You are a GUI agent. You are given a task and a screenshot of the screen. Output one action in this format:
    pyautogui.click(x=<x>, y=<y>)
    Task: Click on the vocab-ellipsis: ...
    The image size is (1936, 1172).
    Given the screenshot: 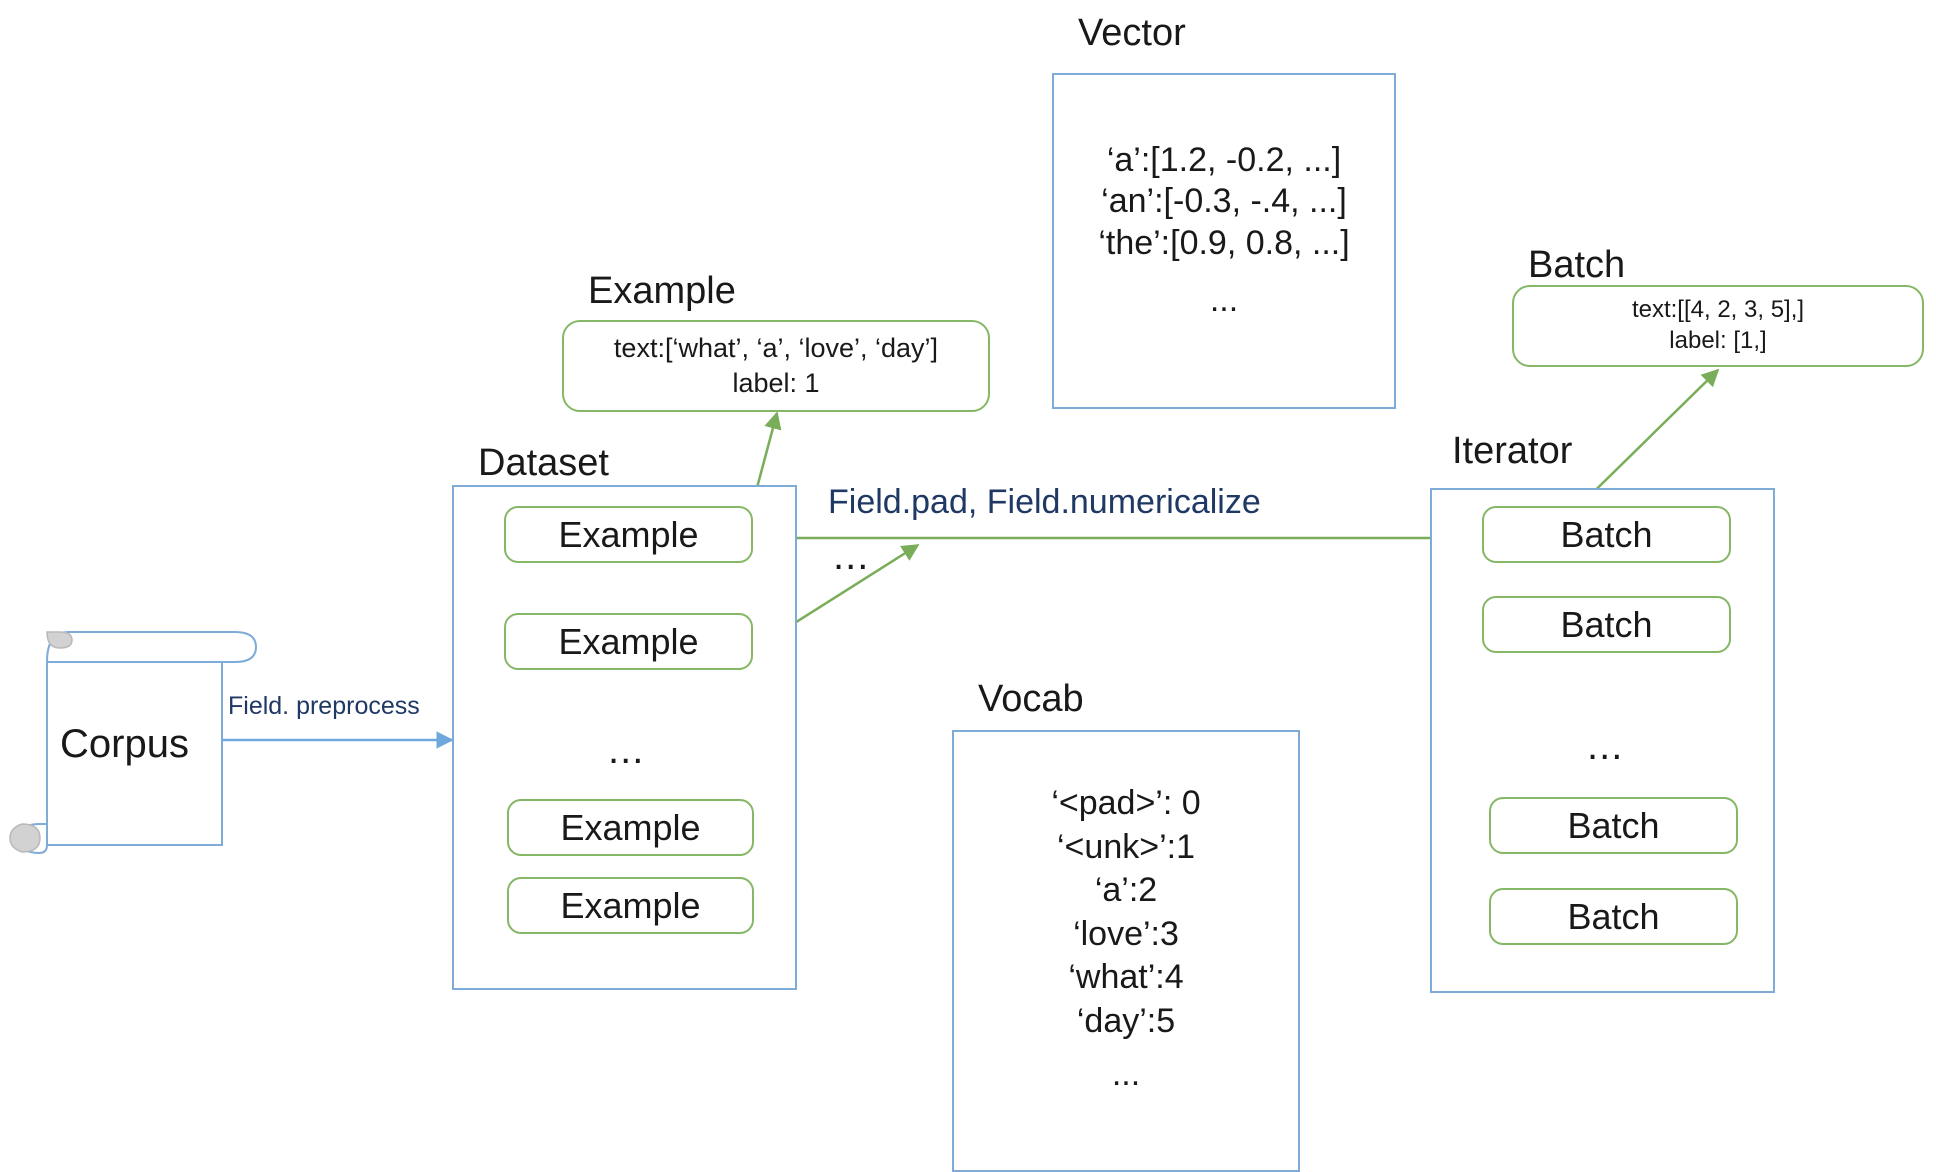 What is the action you would take?
    pyautogui.click(x=1126, y=1074)
    